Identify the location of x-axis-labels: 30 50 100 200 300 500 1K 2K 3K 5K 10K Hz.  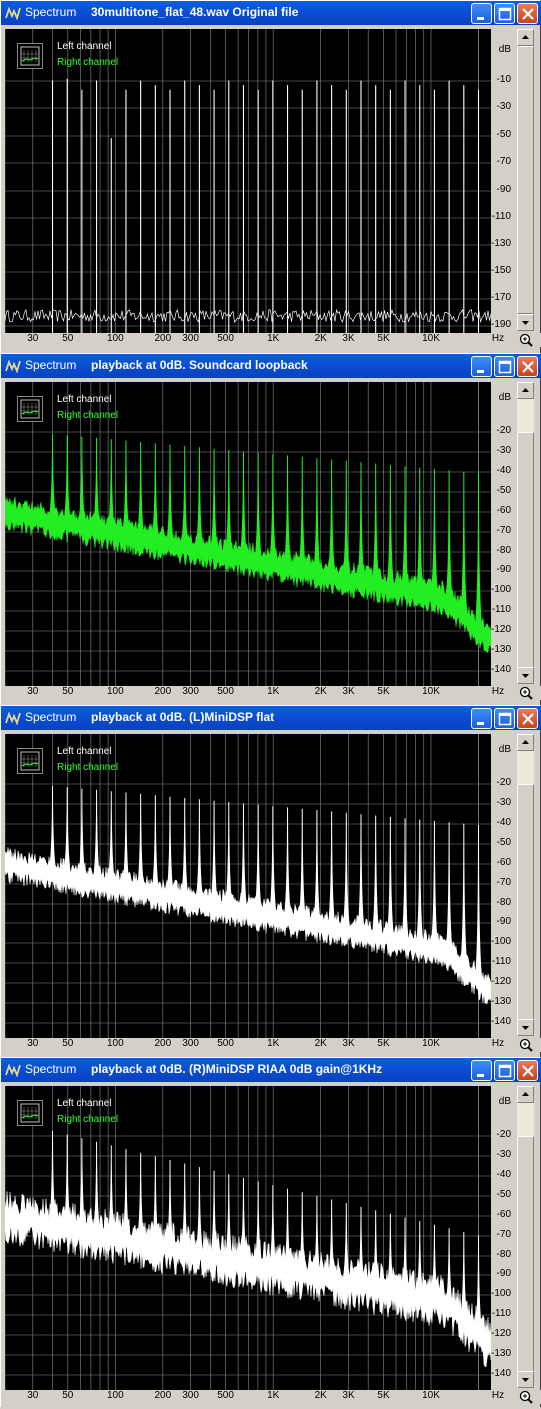
(271, 693).